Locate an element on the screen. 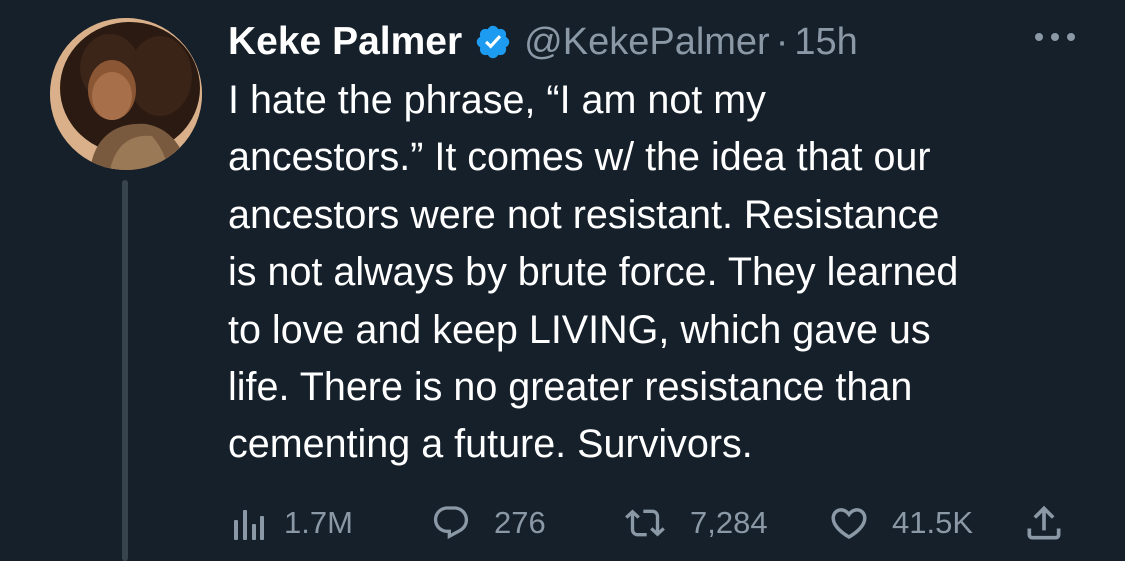 This screenshot has width=1125, height=561. views-button: 1.7M is located at coordinates (293, 523).